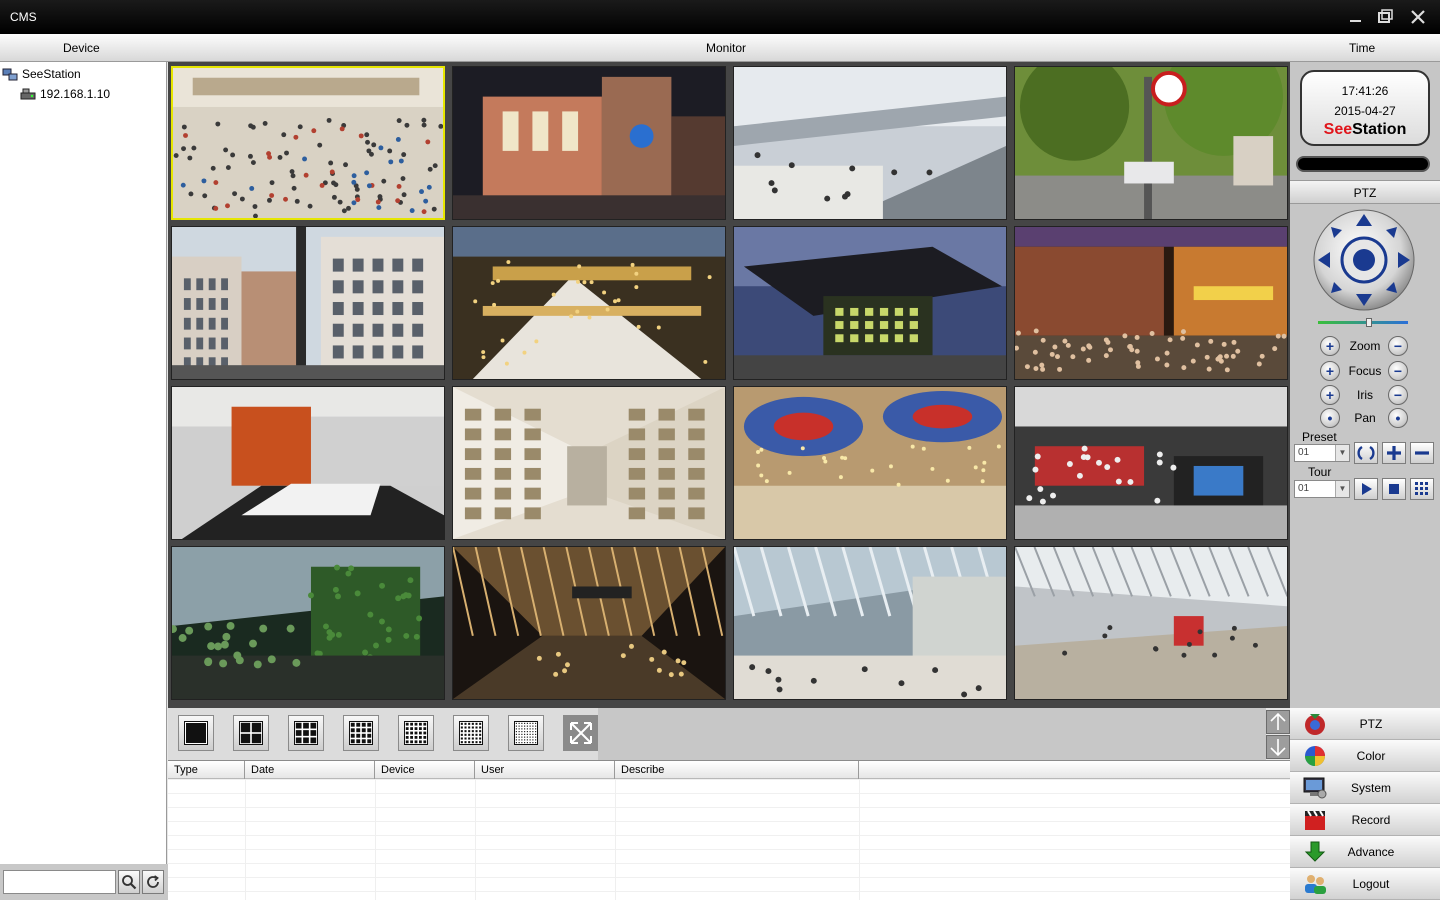 This screenshot has width=1440, height=900. Describe the element at coordinates (129, 882) in the screenshot. I see `search-button` at that location.